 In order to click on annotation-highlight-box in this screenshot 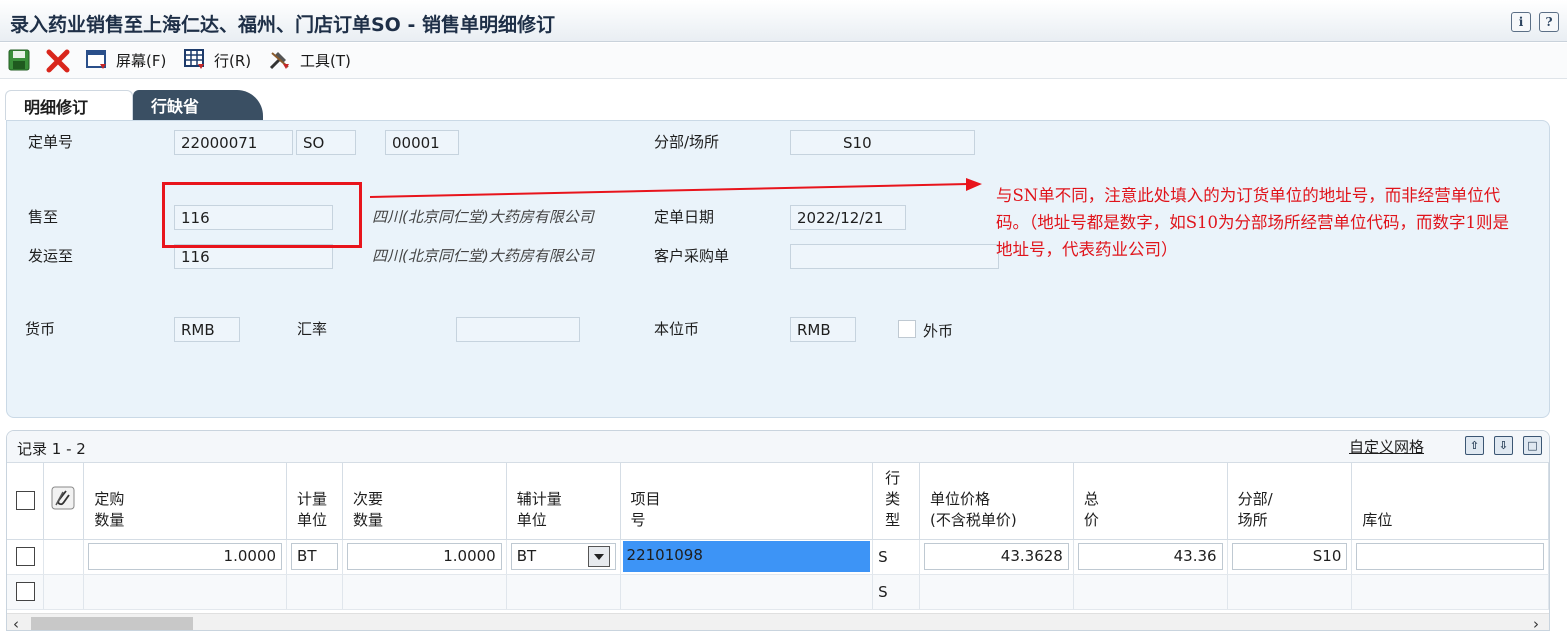, I will do `click(262, 215)`.